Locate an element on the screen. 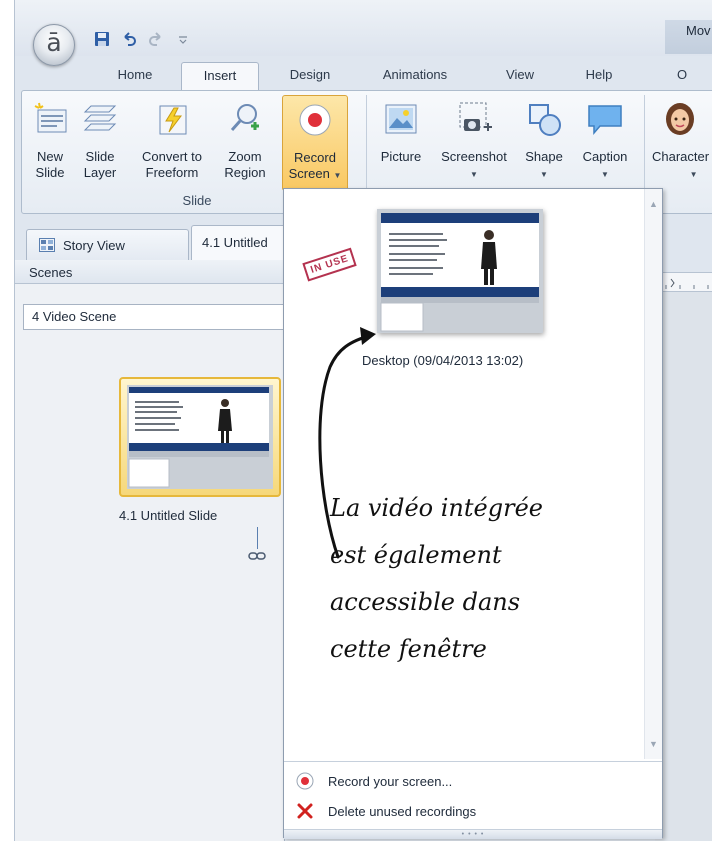  tab-story-view: Story View is located at coordinates (107, 244).